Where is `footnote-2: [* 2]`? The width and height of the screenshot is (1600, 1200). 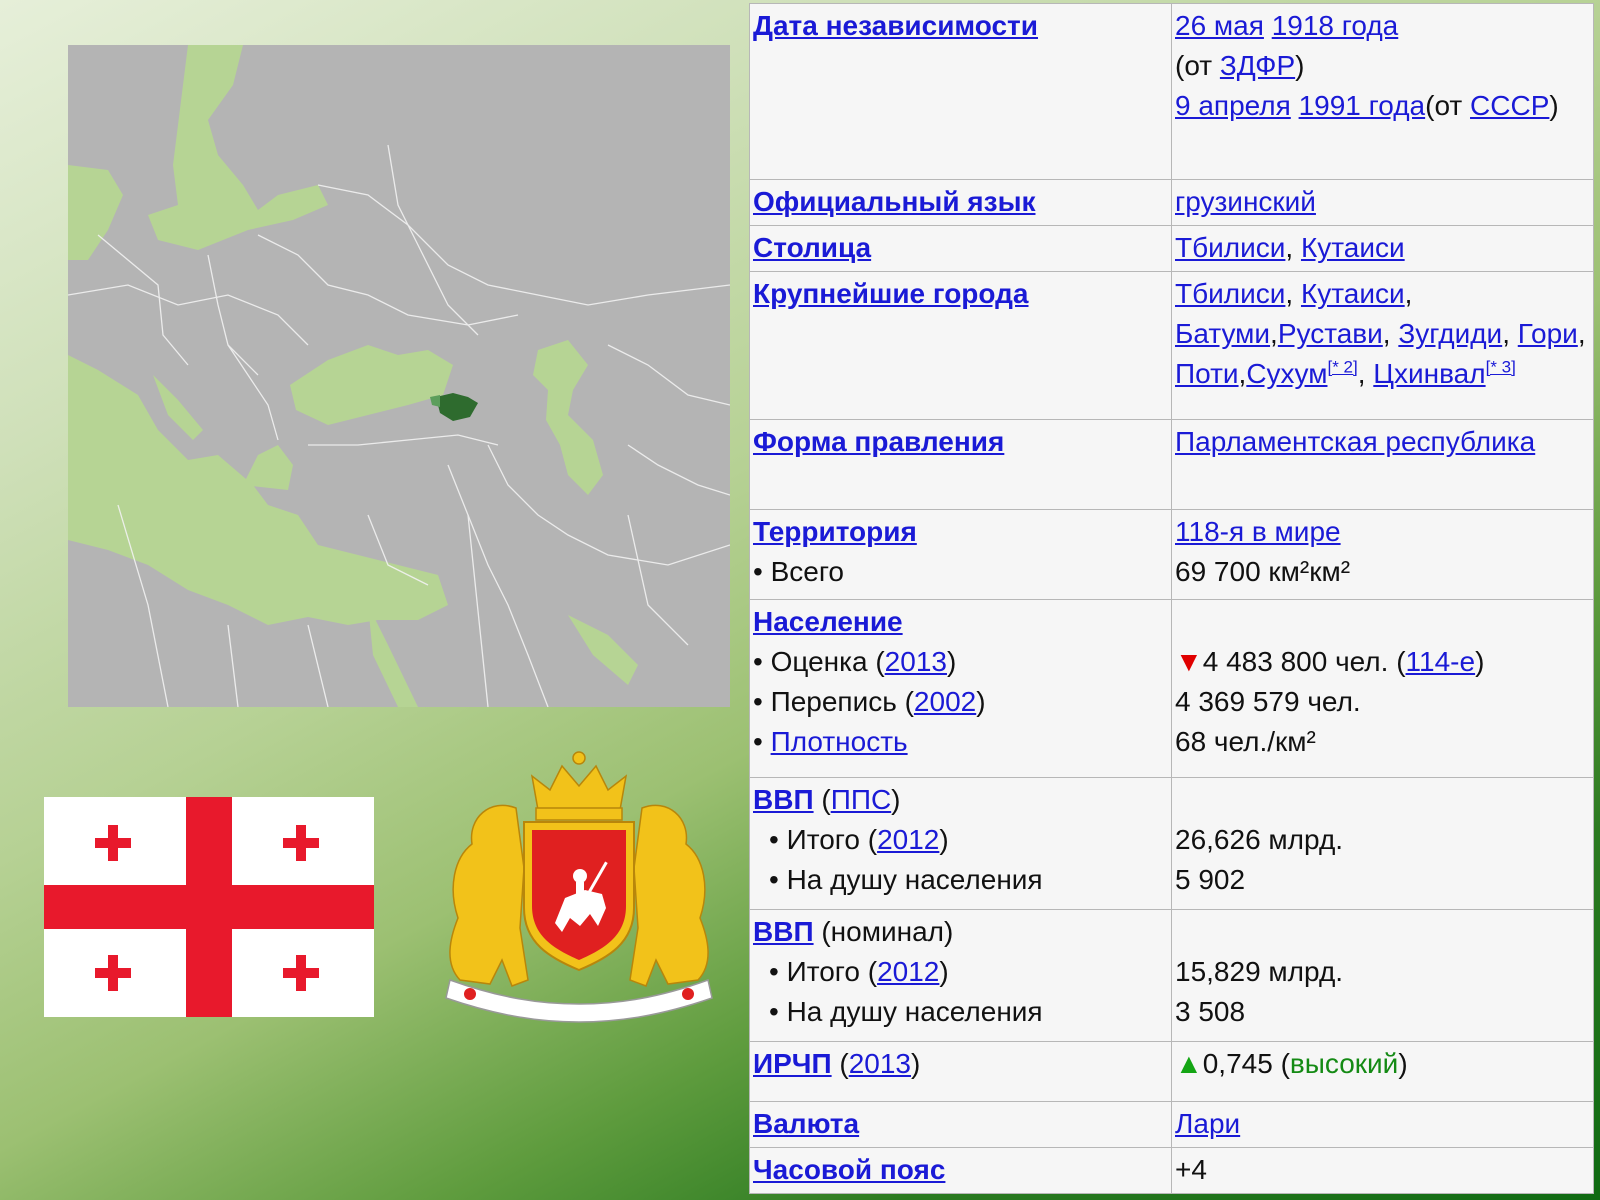
footnote-2: [* 2] is located at coordinates (1342, 367).